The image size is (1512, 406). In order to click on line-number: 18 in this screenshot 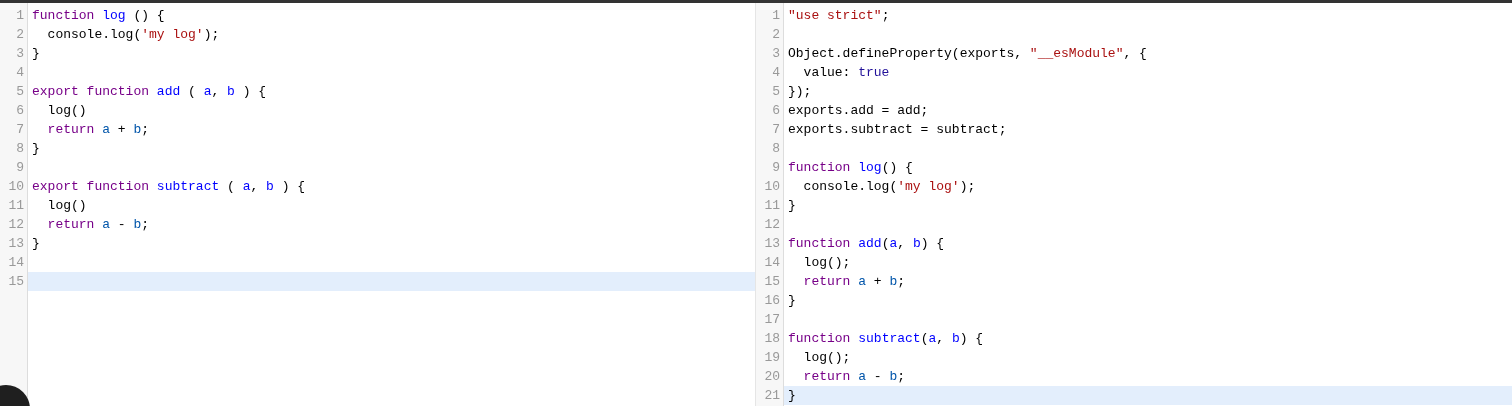, I will do `click(772, 339)`.